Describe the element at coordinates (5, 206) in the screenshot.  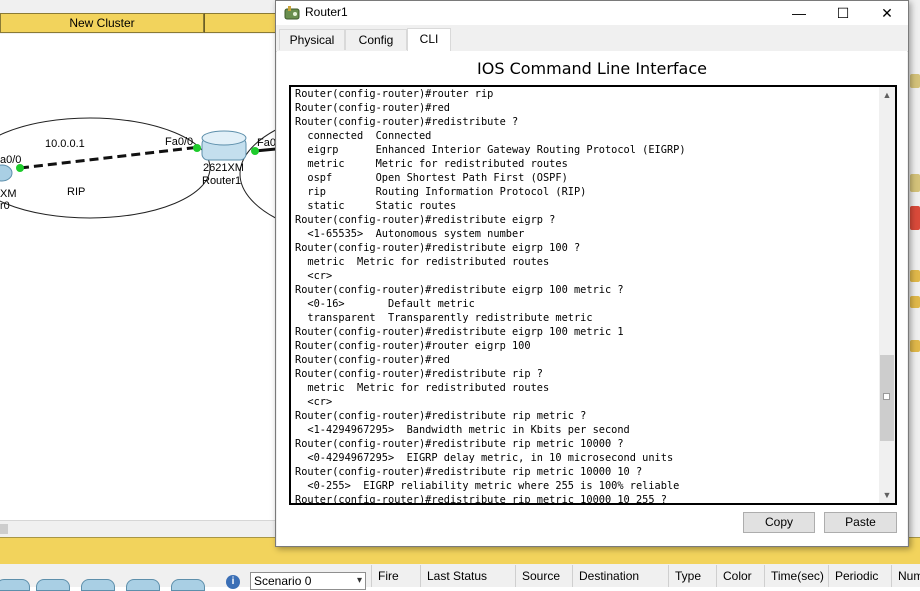
I see `device-label: r0` at that location.